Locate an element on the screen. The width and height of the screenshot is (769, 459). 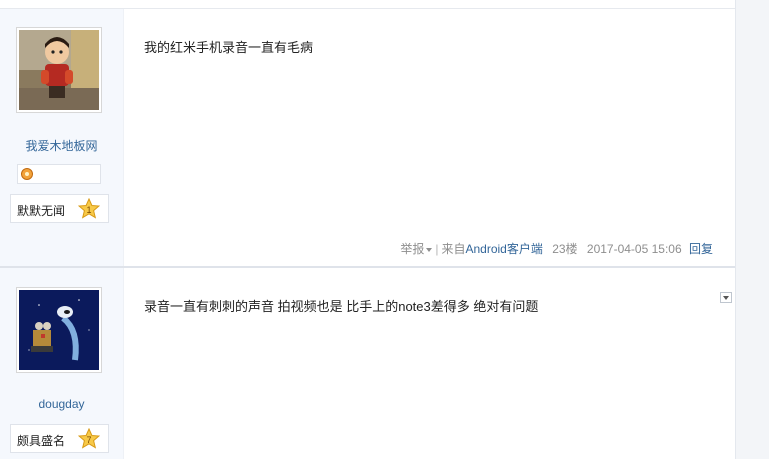
rank-level: 1 is located at coordinates (88, 210).